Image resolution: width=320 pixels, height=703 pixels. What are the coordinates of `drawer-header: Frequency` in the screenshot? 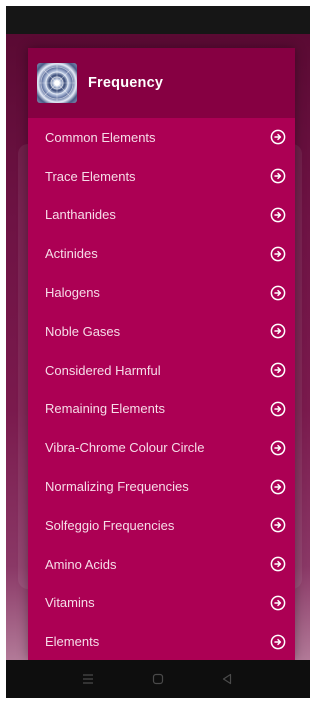 It's located at (161, 83).